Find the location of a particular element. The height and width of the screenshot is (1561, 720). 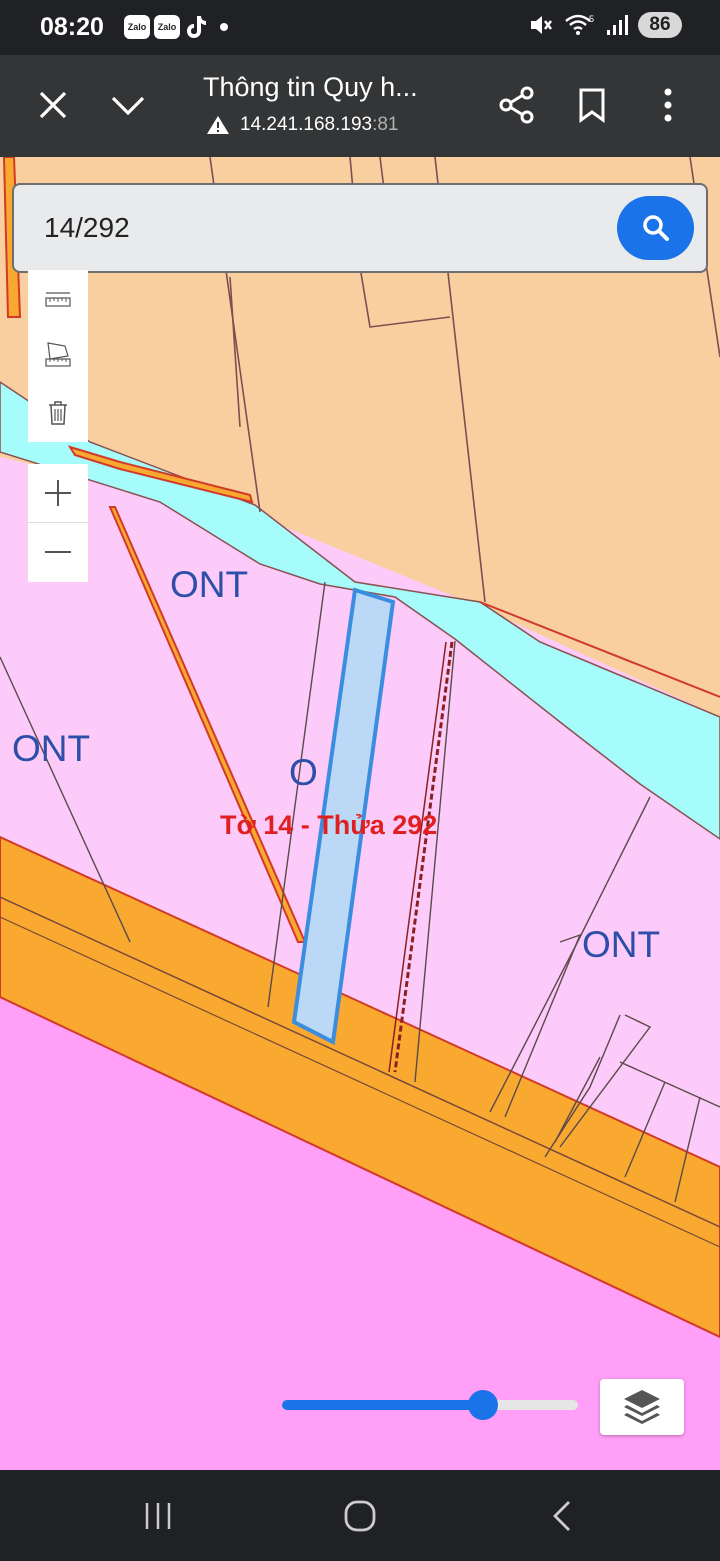

back-button is located at coordinates (562, 1516).